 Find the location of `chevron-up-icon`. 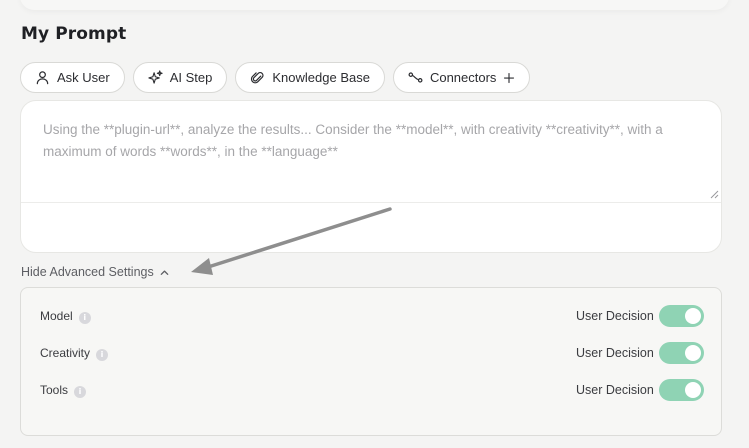

chevron-up-icon is located at coordinates (164, 272).